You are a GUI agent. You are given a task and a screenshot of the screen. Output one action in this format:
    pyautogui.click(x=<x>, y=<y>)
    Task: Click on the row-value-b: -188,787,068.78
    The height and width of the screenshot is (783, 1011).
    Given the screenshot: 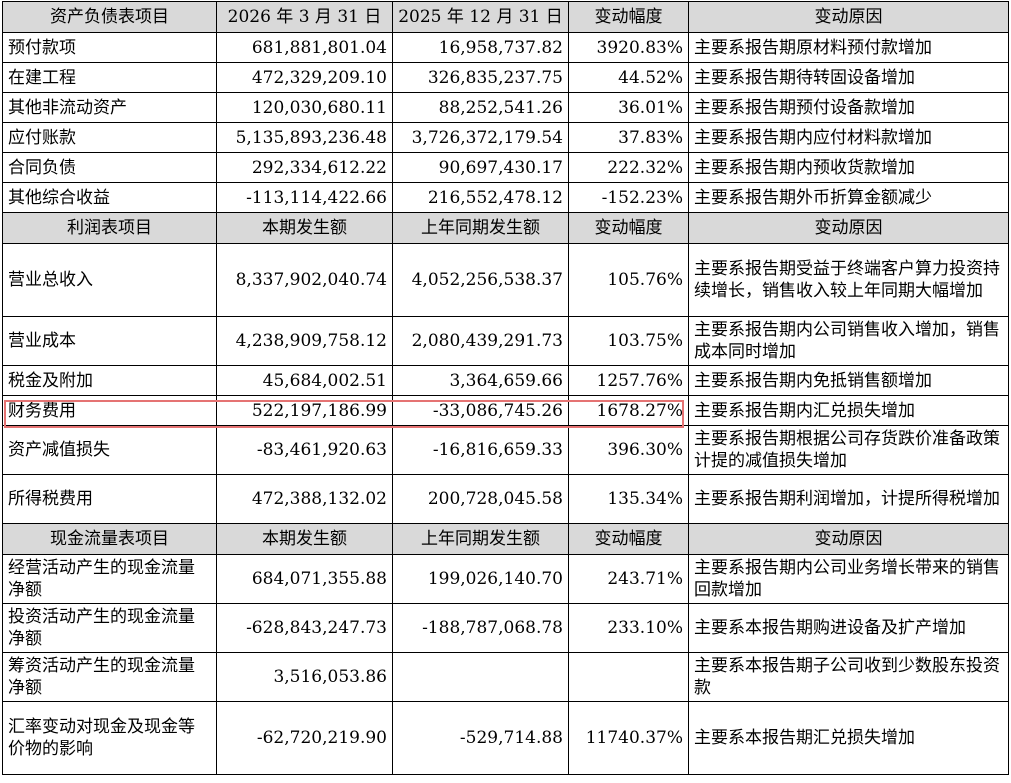 What is the action you would take?
    pyautogui.click(x=480, y=628)
    